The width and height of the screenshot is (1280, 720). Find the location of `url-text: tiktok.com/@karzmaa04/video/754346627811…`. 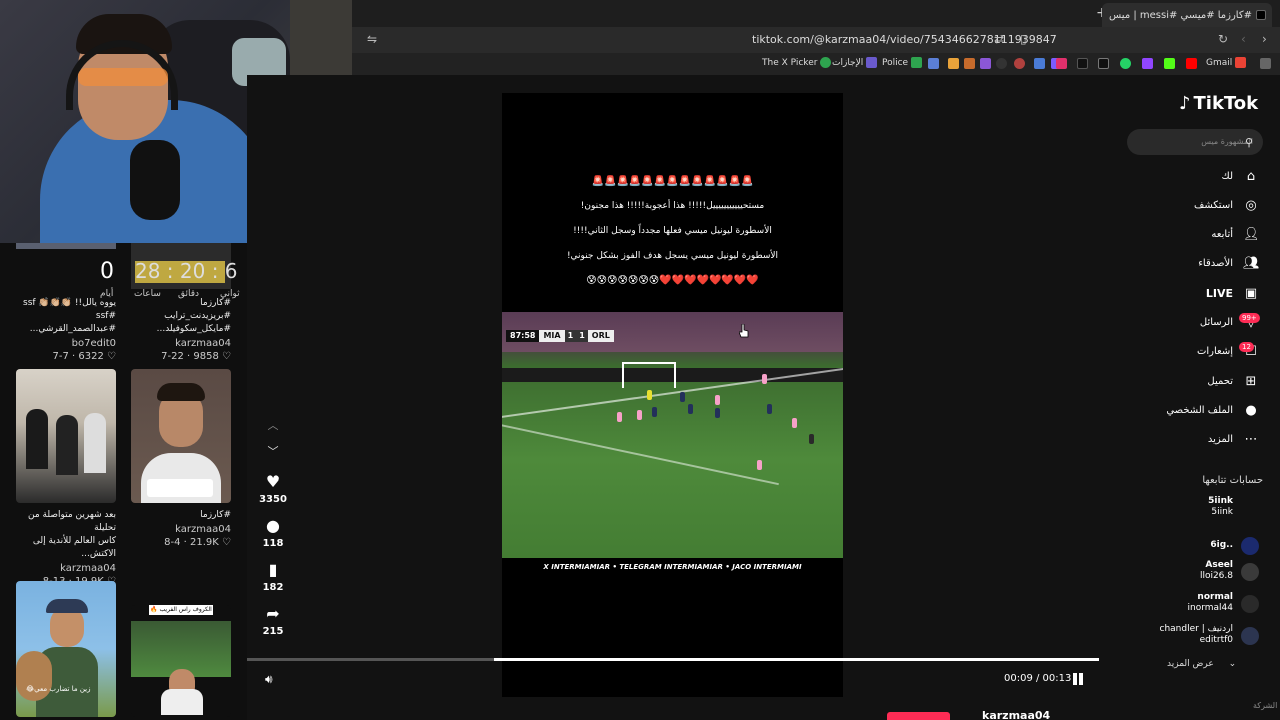

url-text: tiktok.com/@karzmaa04/video/754346627811… is located at coordinates (904, 39).